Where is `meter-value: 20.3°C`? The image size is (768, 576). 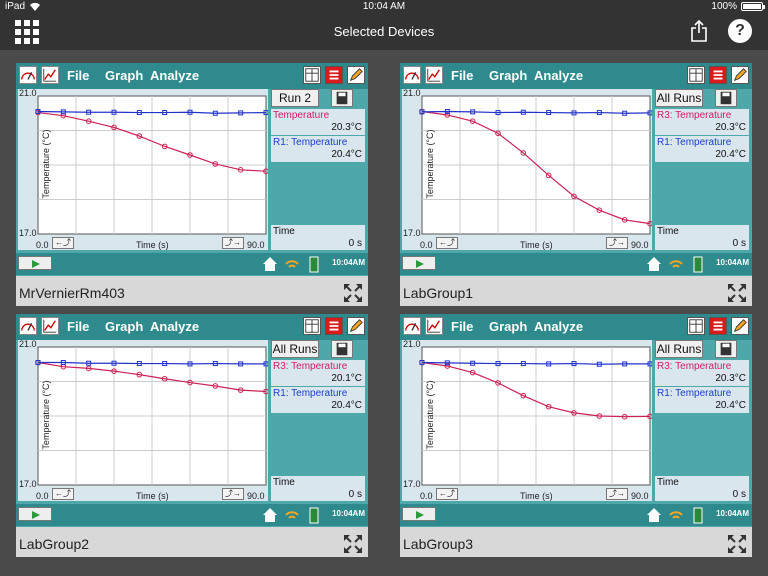 meter-value: 20.3°C is located at coordinates (730, 127).